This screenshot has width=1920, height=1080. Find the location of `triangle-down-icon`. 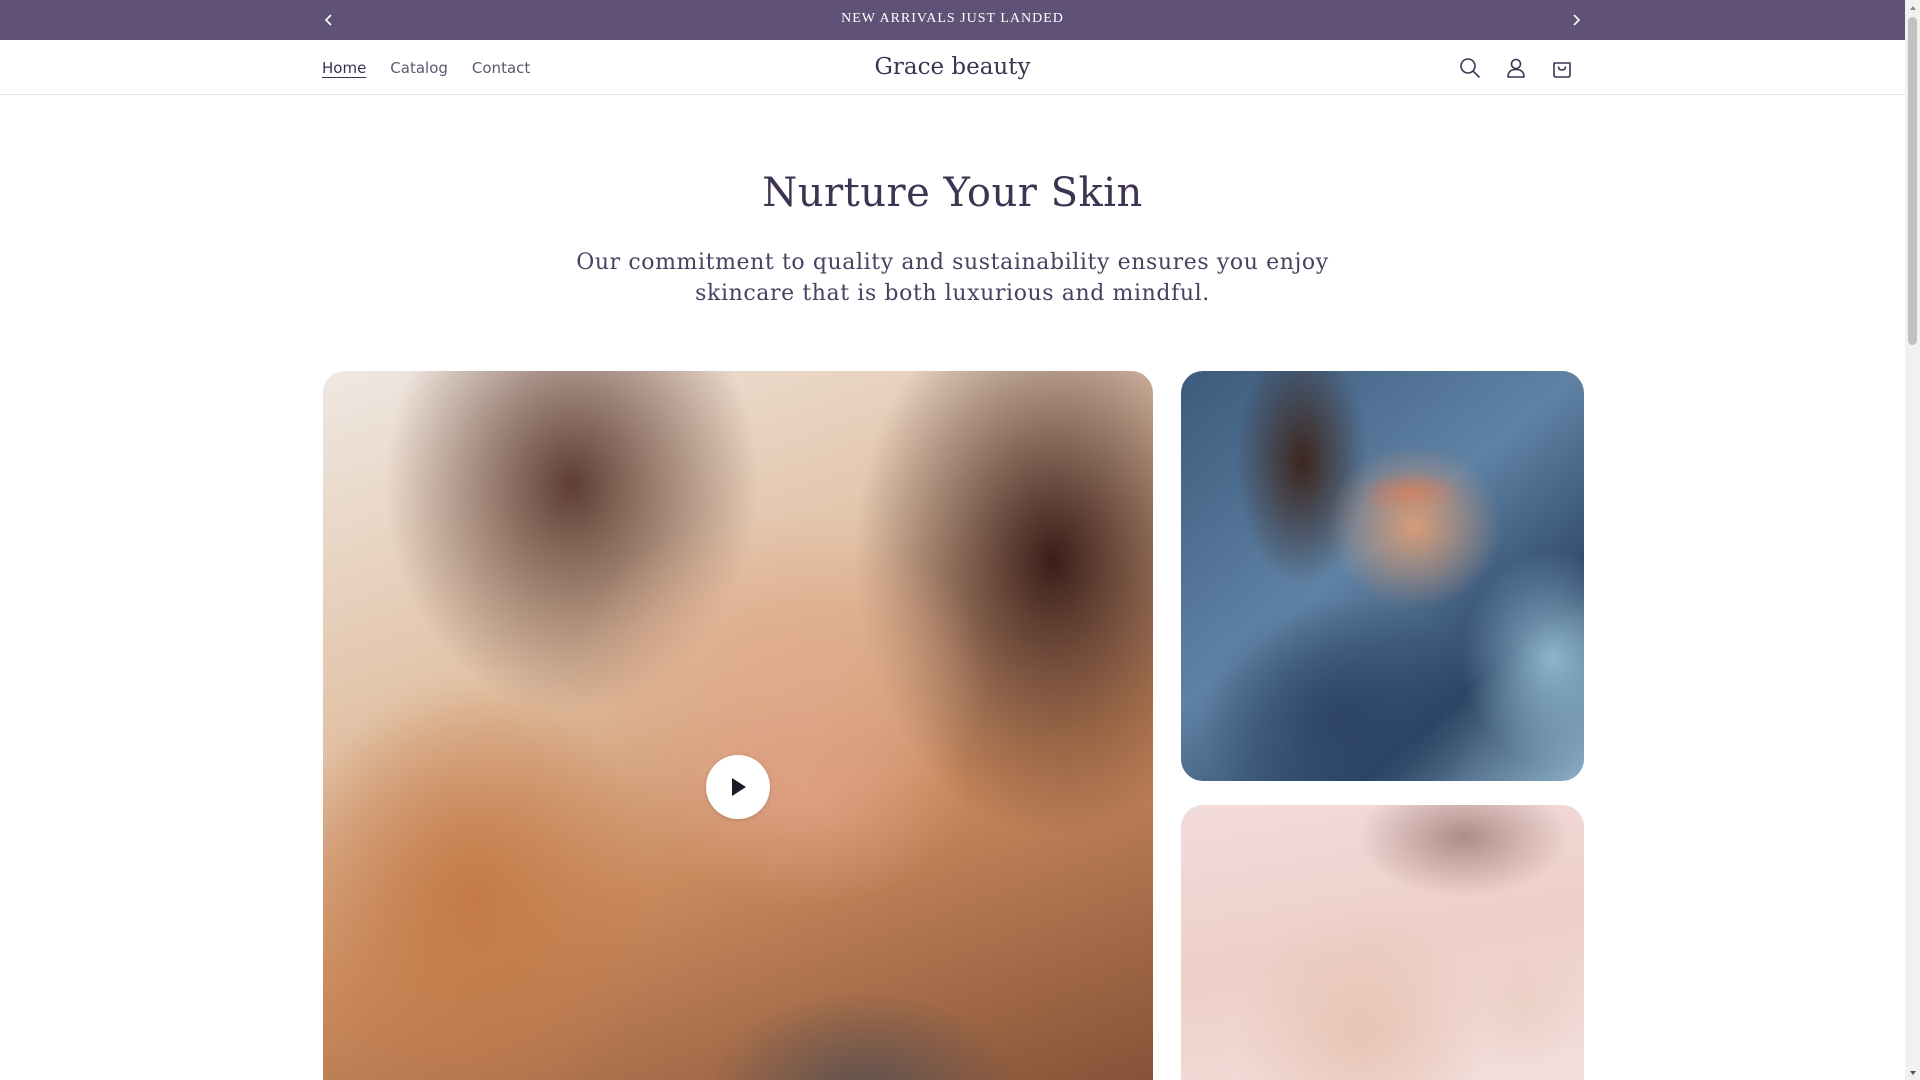

triangle-down-icon is located at coordinates (1912, 1072).